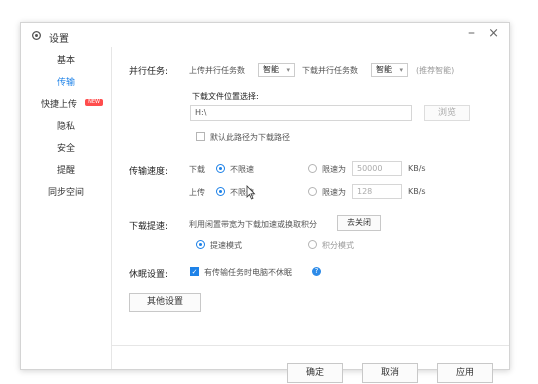 This screenshot has height=384, width=538. I want to click on upload-speed-label: 上传, so click(197, 192).